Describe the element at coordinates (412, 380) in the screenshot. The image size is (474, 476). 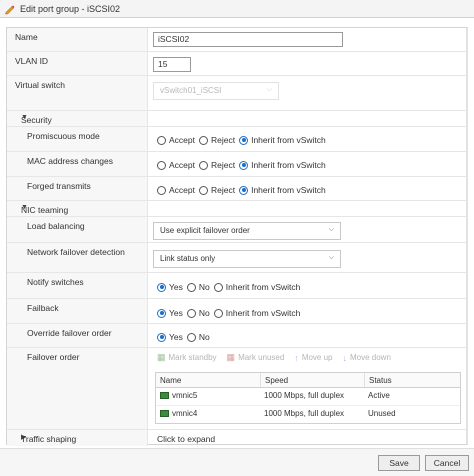
I see `column-status-header: Status` at that location.